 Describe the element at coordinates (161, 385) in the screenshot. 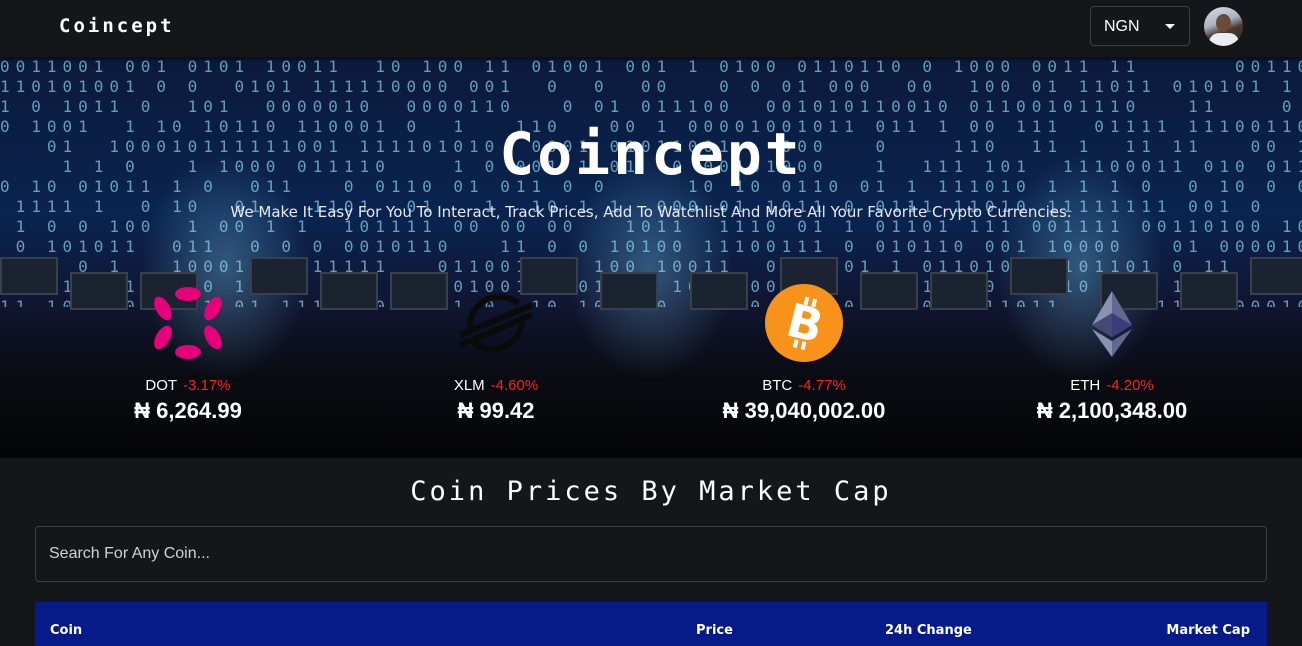

I see `coin-symbol: DOT` at that location.